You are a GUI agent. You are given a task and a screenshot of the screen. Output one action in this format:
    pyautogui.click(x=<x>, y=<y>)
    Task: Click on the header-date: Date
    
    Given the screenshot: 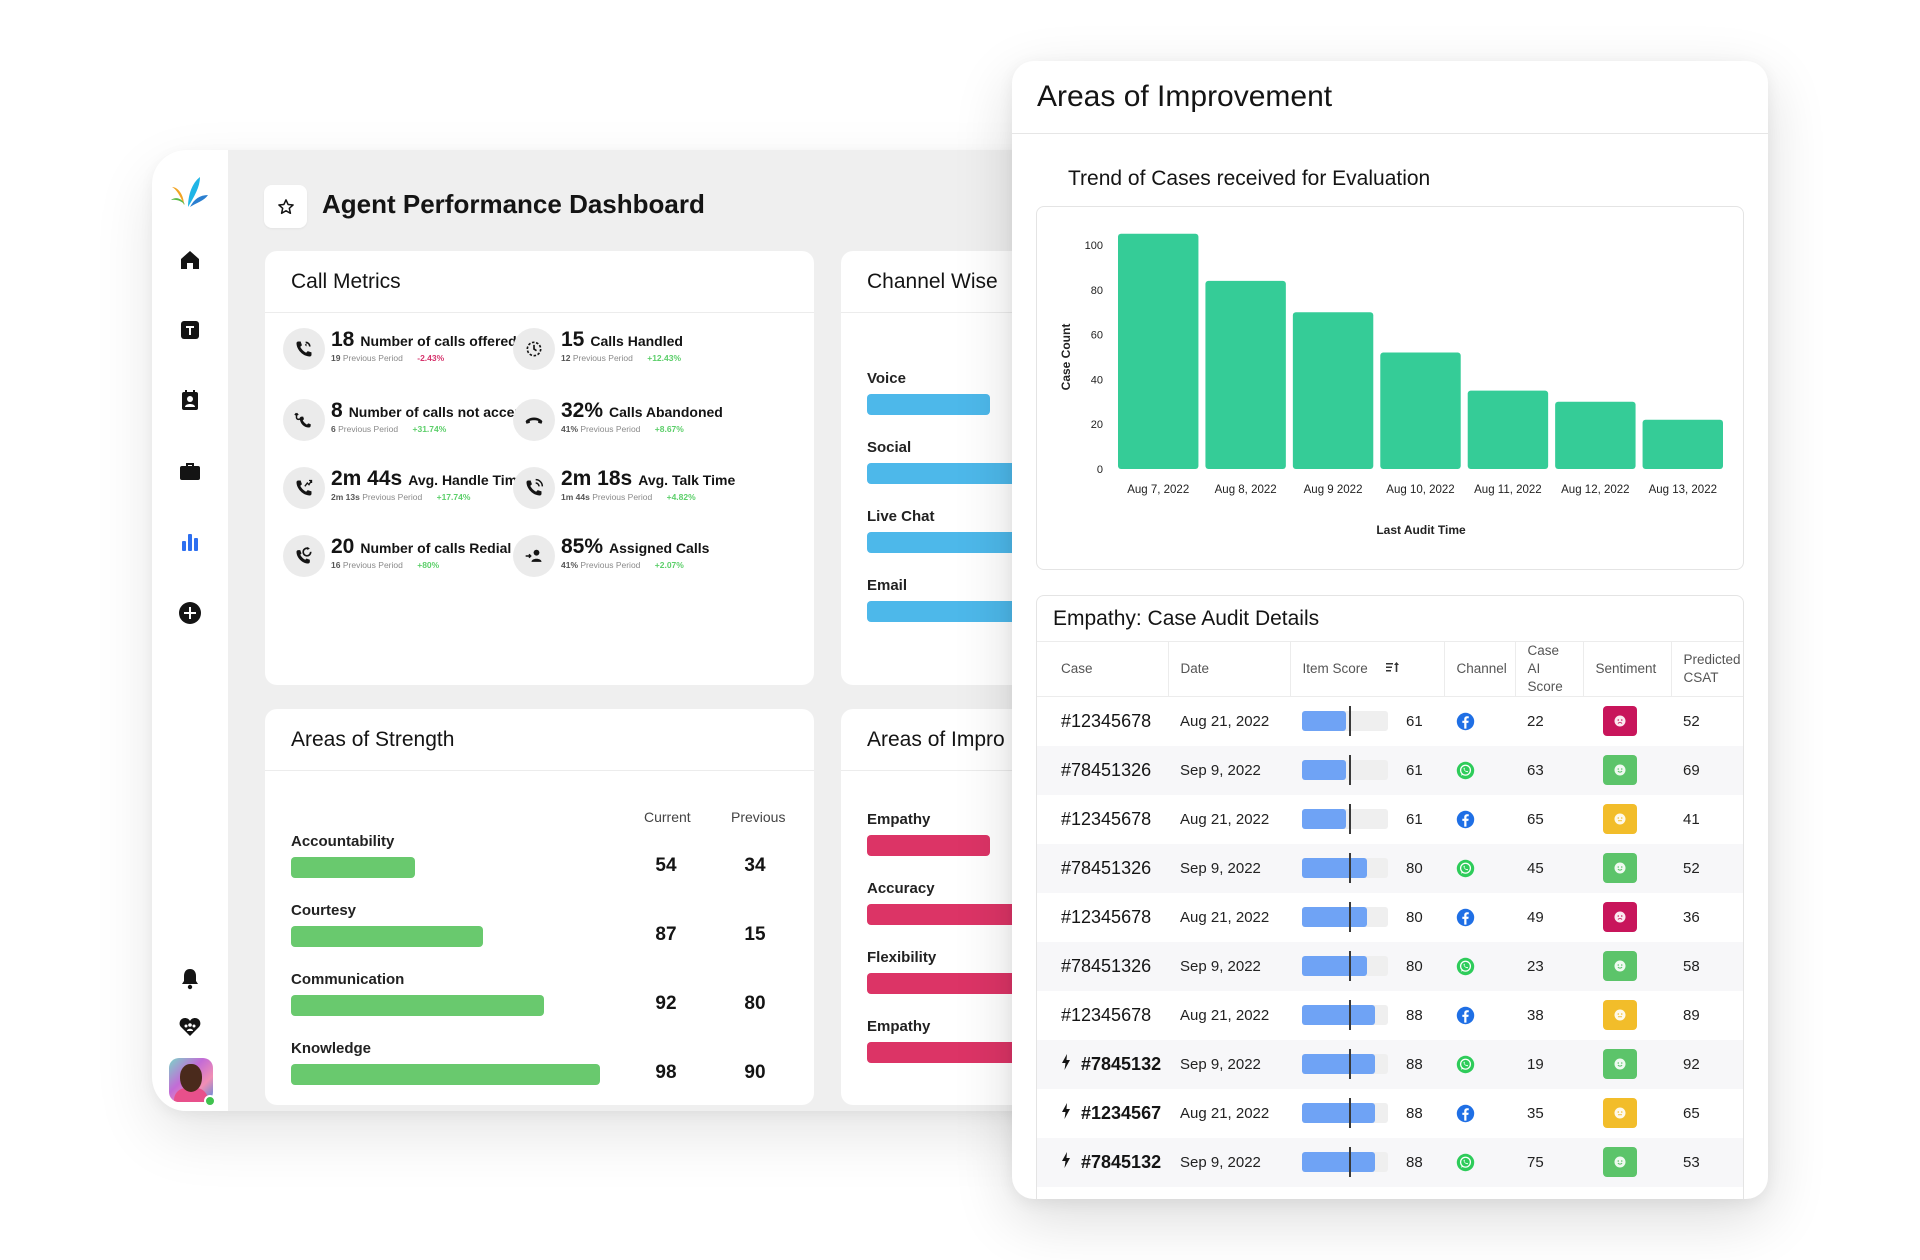 What is the action you would take?
    pyautogui.click(x=1229, y=669)
    